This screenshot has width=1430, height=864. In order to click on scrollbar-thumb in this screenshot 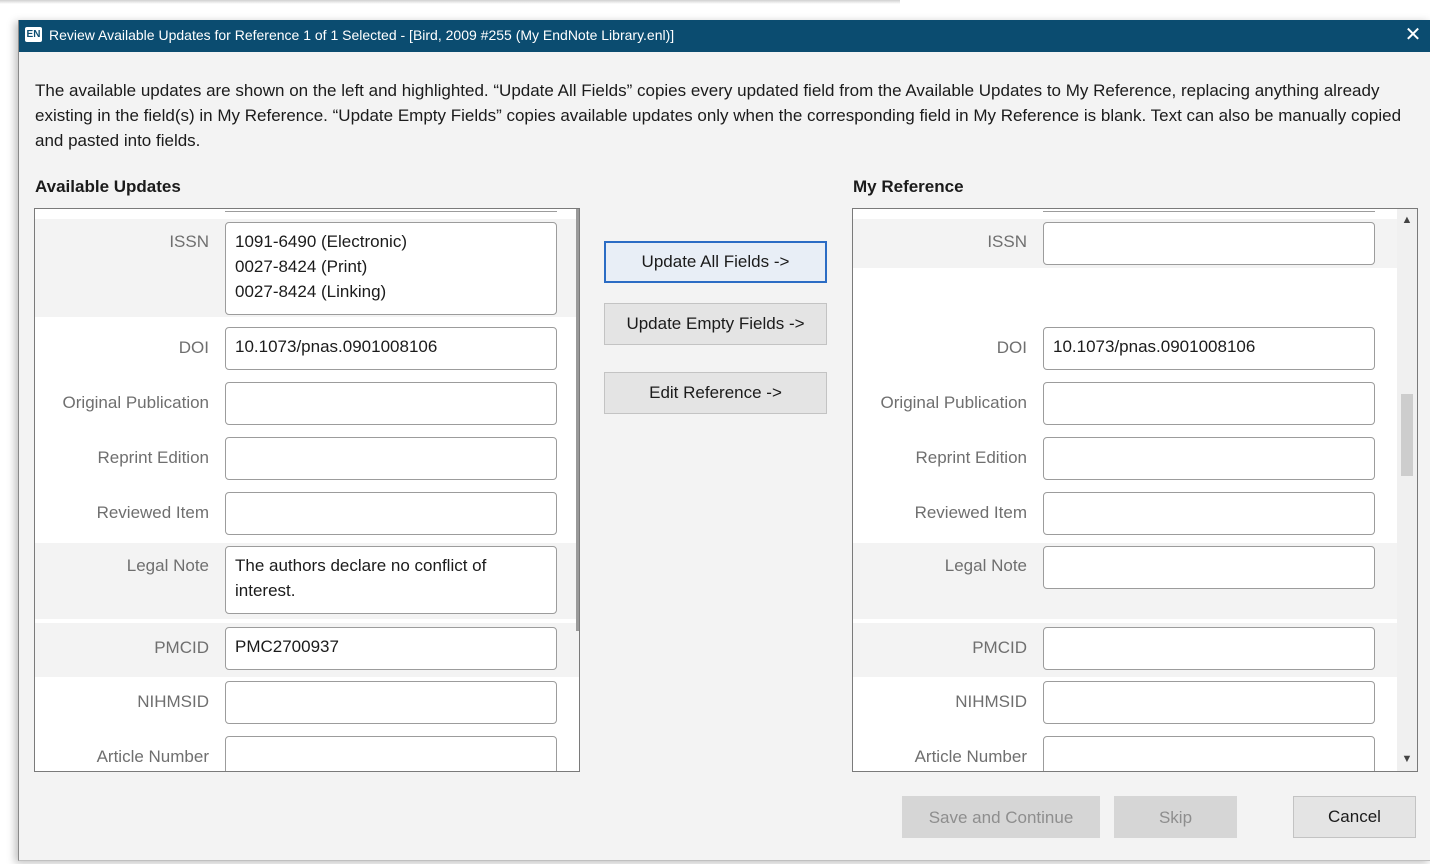, I will do `click(1407, 435)`.